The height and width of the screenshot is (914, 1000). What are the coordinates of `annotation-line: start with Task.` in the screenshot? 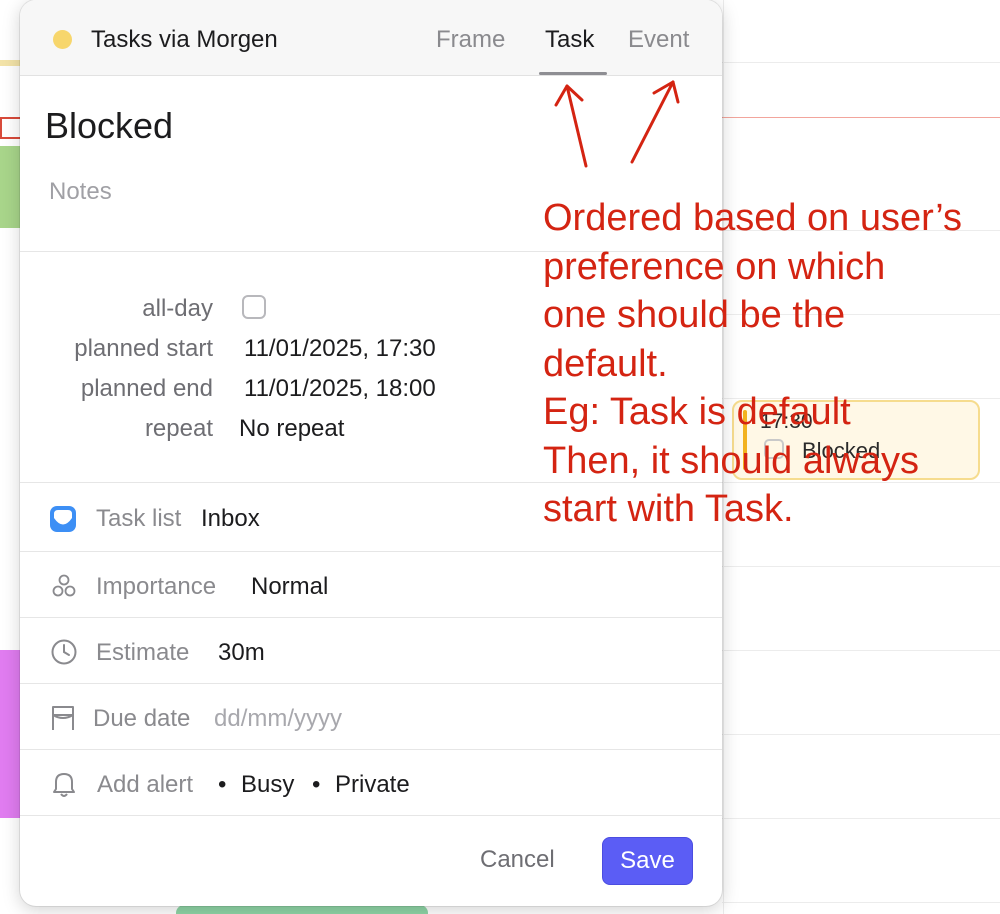 It's located at (668, 509).